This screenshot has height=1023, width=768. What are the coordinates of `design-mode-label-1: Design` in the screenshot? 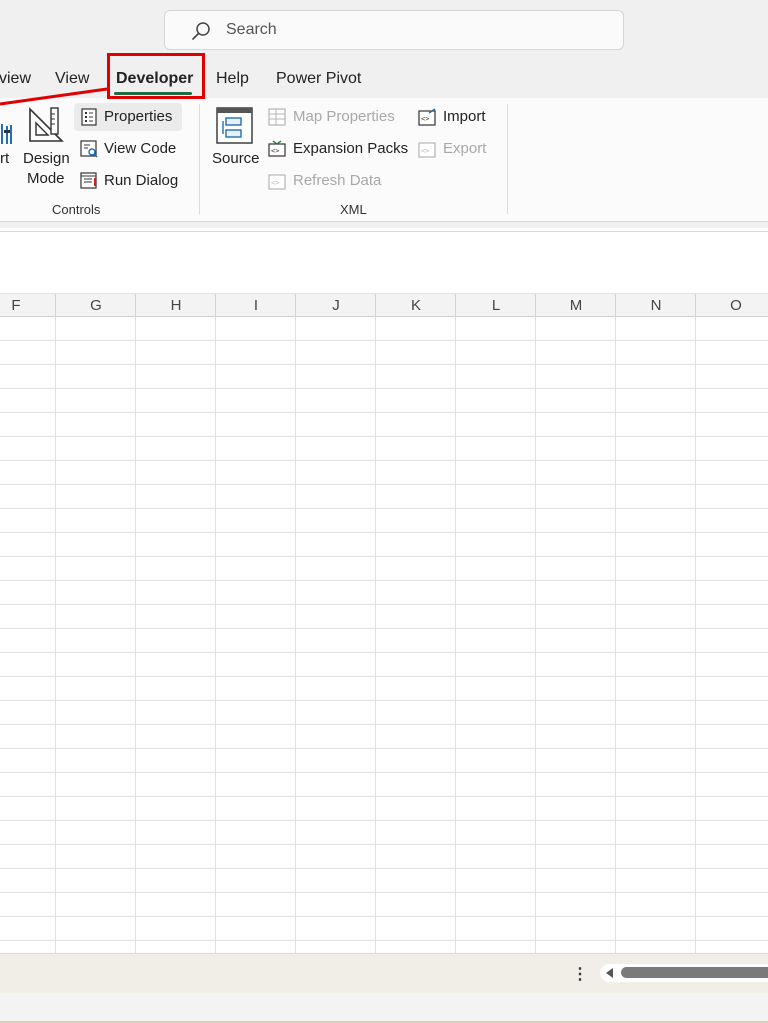 It's located at (46, 158).